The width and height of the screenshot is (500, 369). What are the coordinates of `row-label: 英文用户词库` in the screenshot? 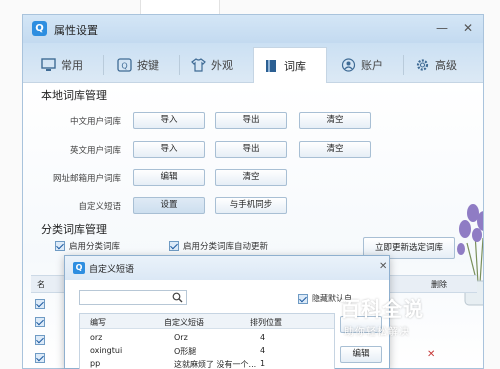 It's located at (95, 151).